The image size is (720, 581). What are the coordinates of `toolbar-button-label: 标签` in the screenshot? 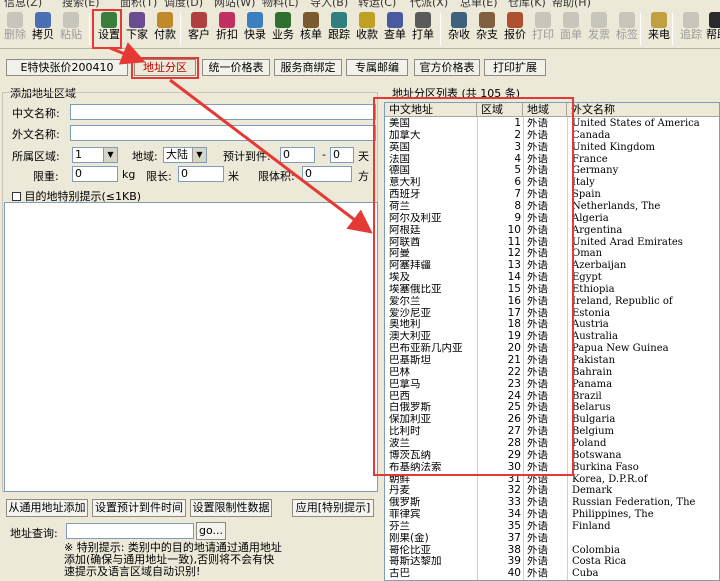 It's located at (627, 29).